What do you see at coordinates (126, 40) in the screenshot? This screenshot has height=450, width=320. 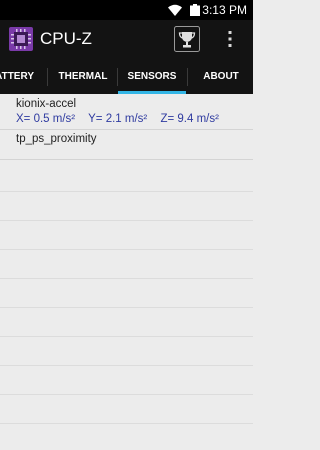 I see `app-bar: CPU-Z` at bounding box center [126, 40].